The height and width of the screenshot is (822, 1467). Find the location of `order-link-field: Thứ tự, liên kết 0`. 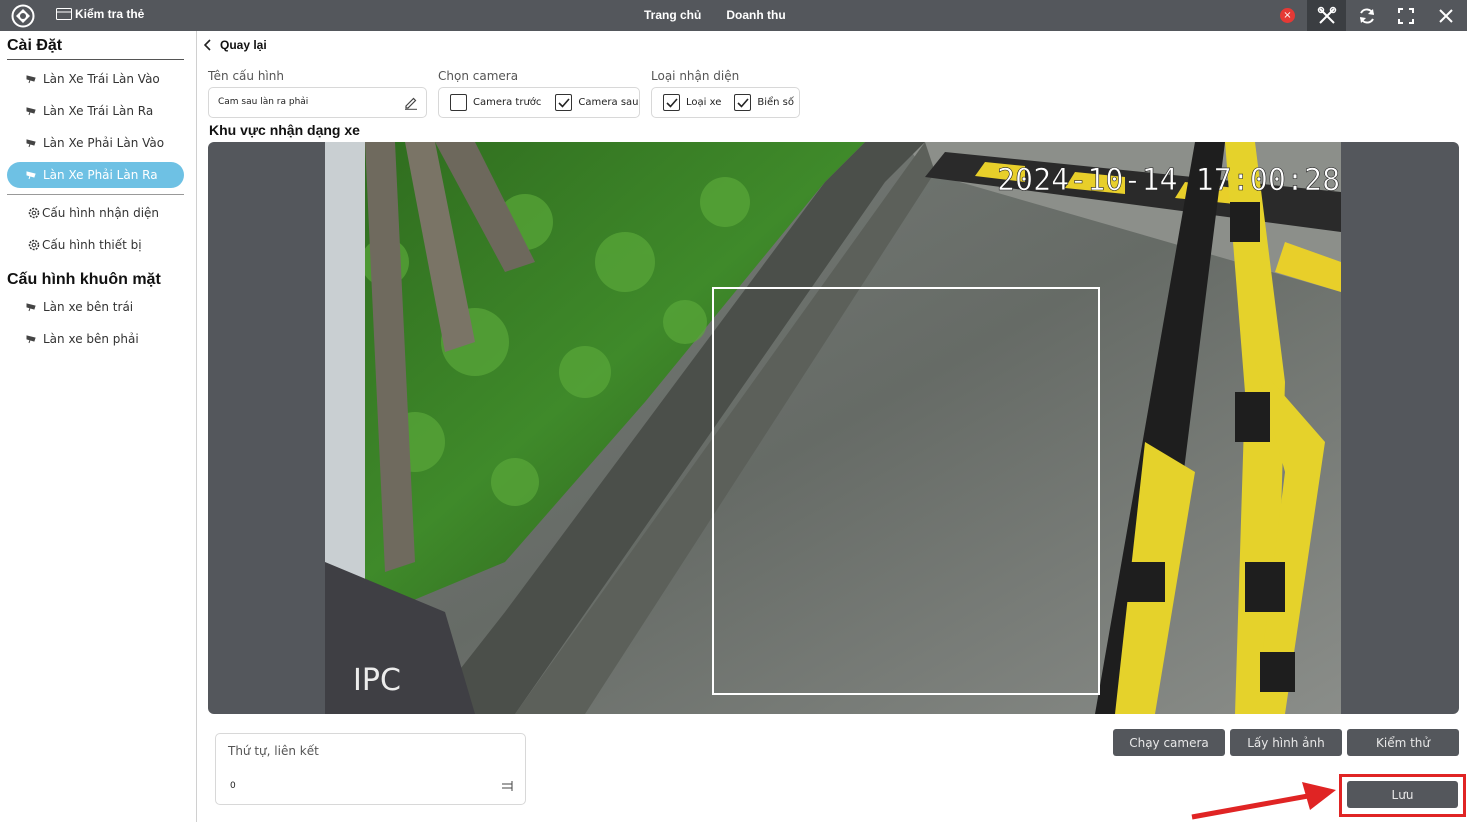

order-link-field: Thứ tự, liên kết 0 is located at coordinates (370, 769).